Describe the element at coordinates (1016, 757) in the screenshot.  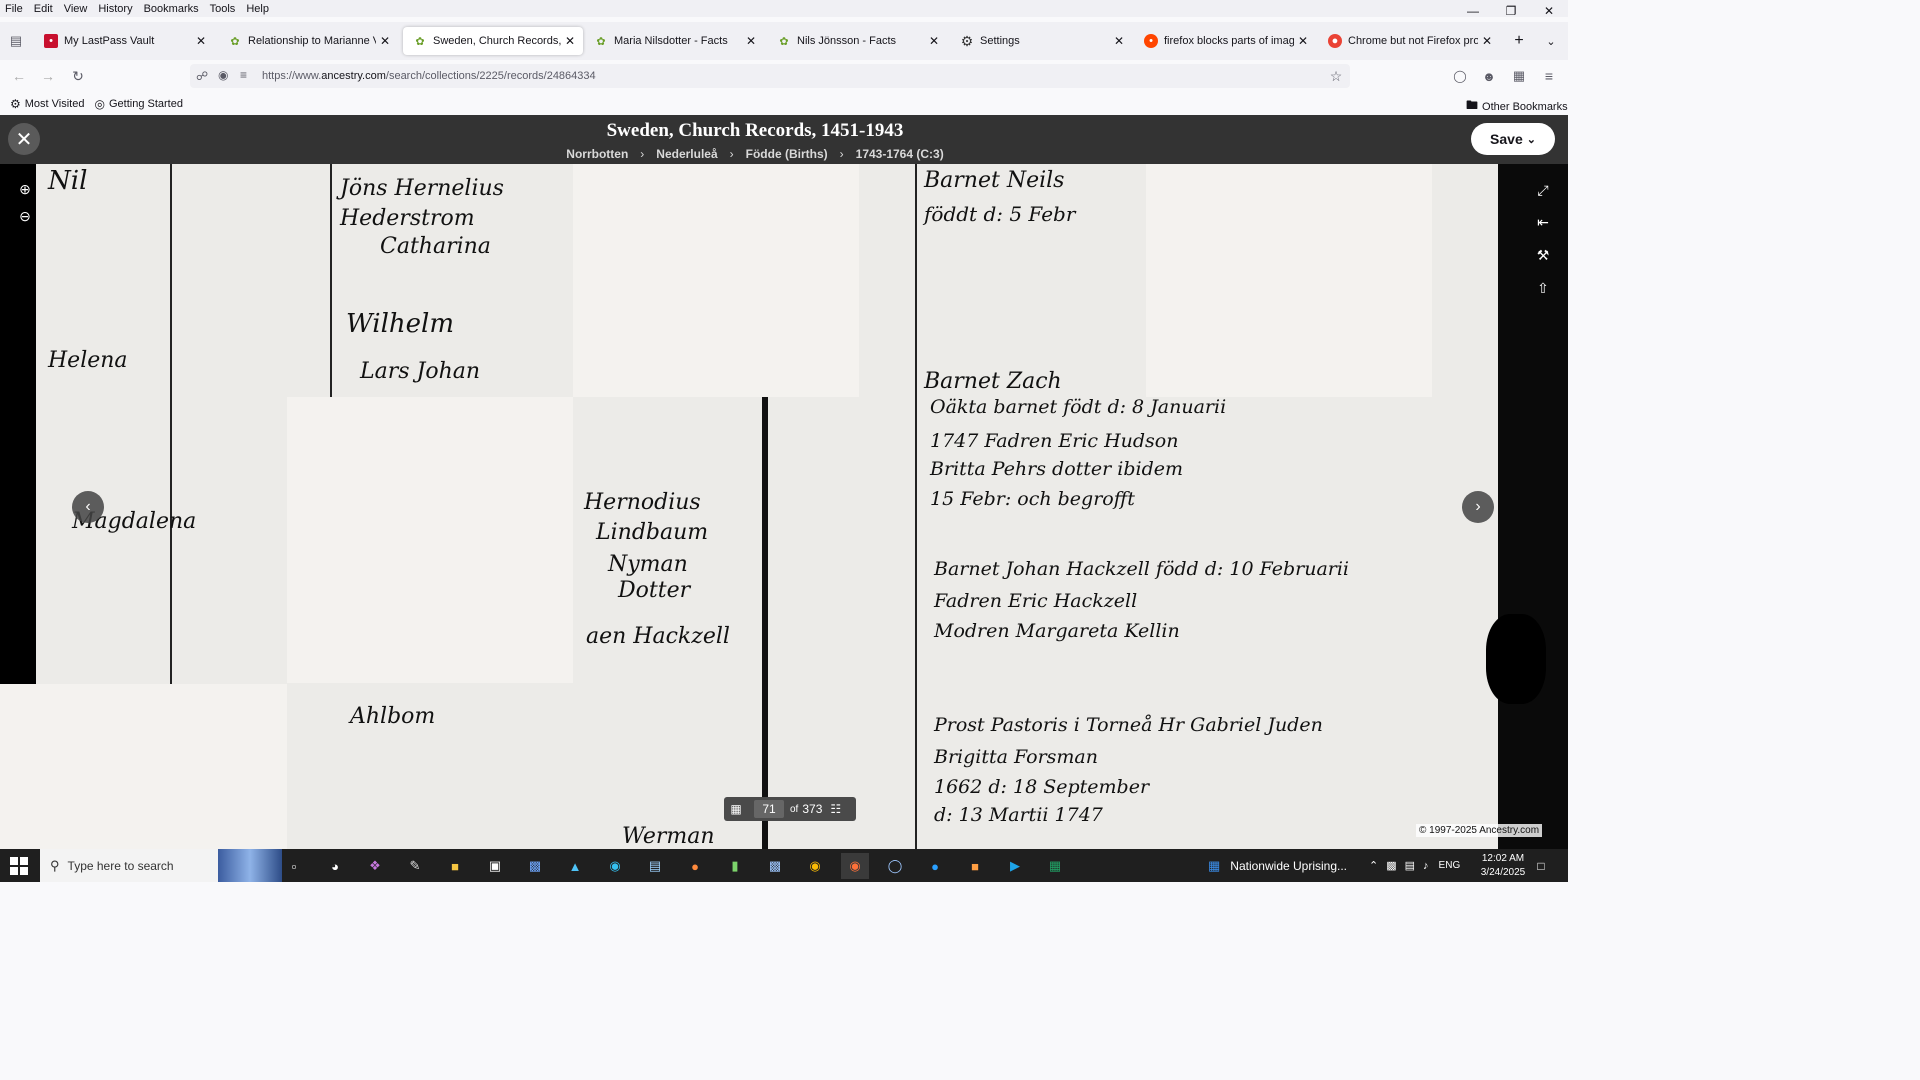
I see `handwritten-text: Brigitta Forsman` at that location.